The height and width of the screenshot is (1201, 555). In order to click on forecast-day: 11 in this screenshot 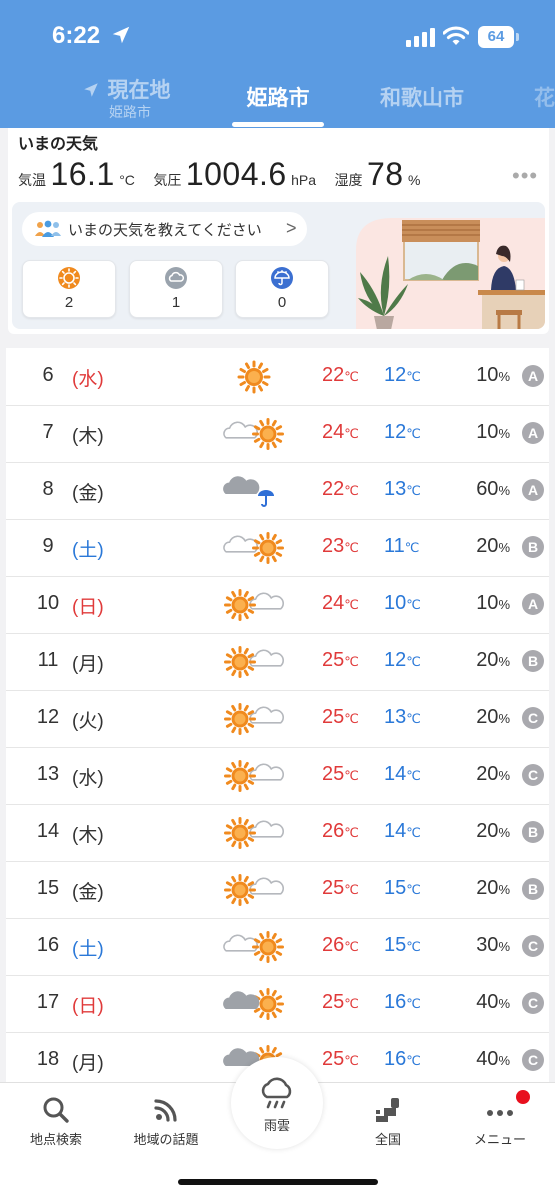, I will do `click(48, 660)`.